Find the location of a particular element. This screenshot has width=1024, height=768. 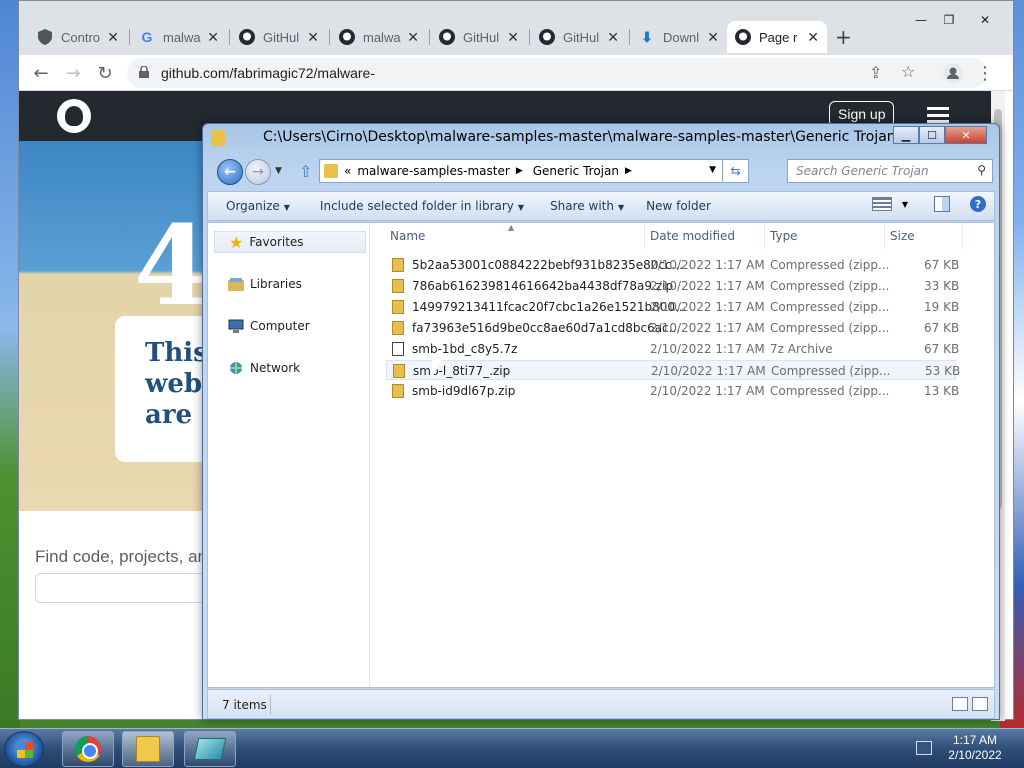

libraries-icon is located at coordinates (236, 284).